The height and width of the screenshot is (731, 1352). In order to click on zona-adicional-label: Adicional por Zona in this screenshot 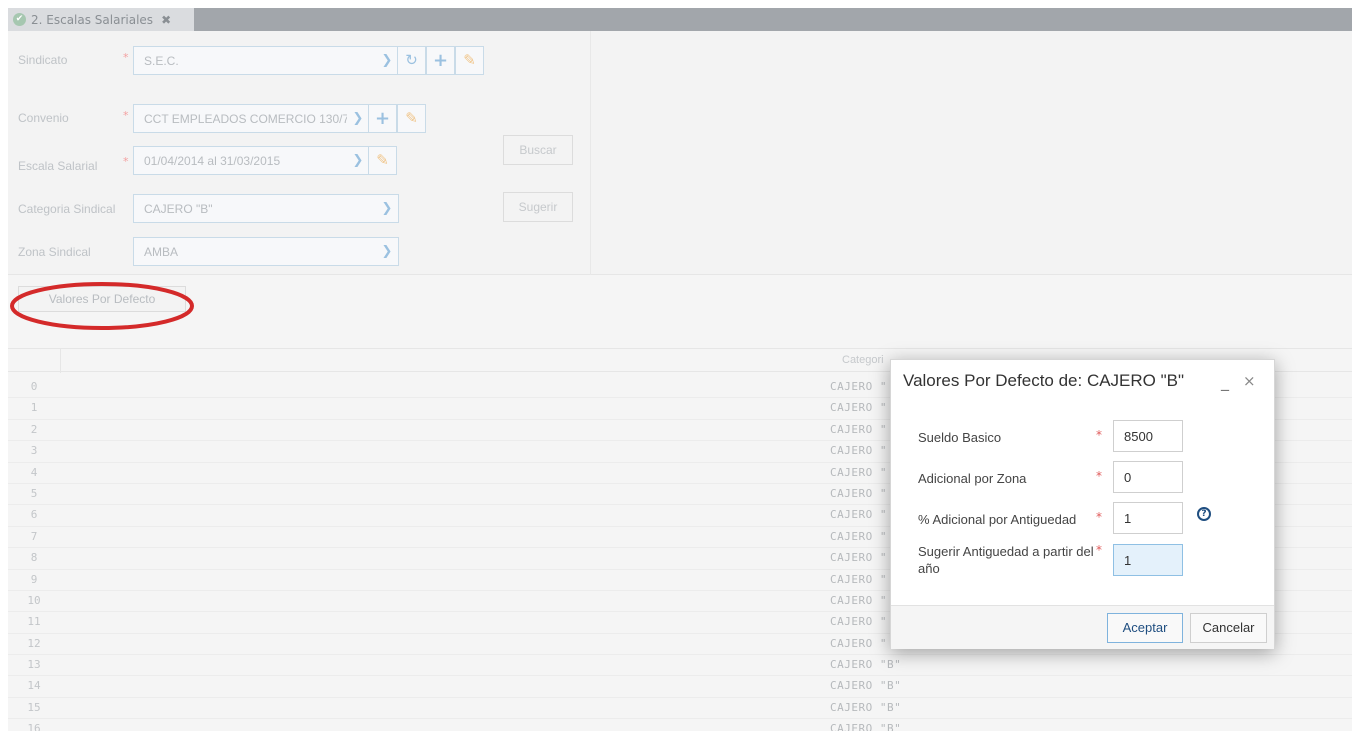, I will do `click(972, 478)`.